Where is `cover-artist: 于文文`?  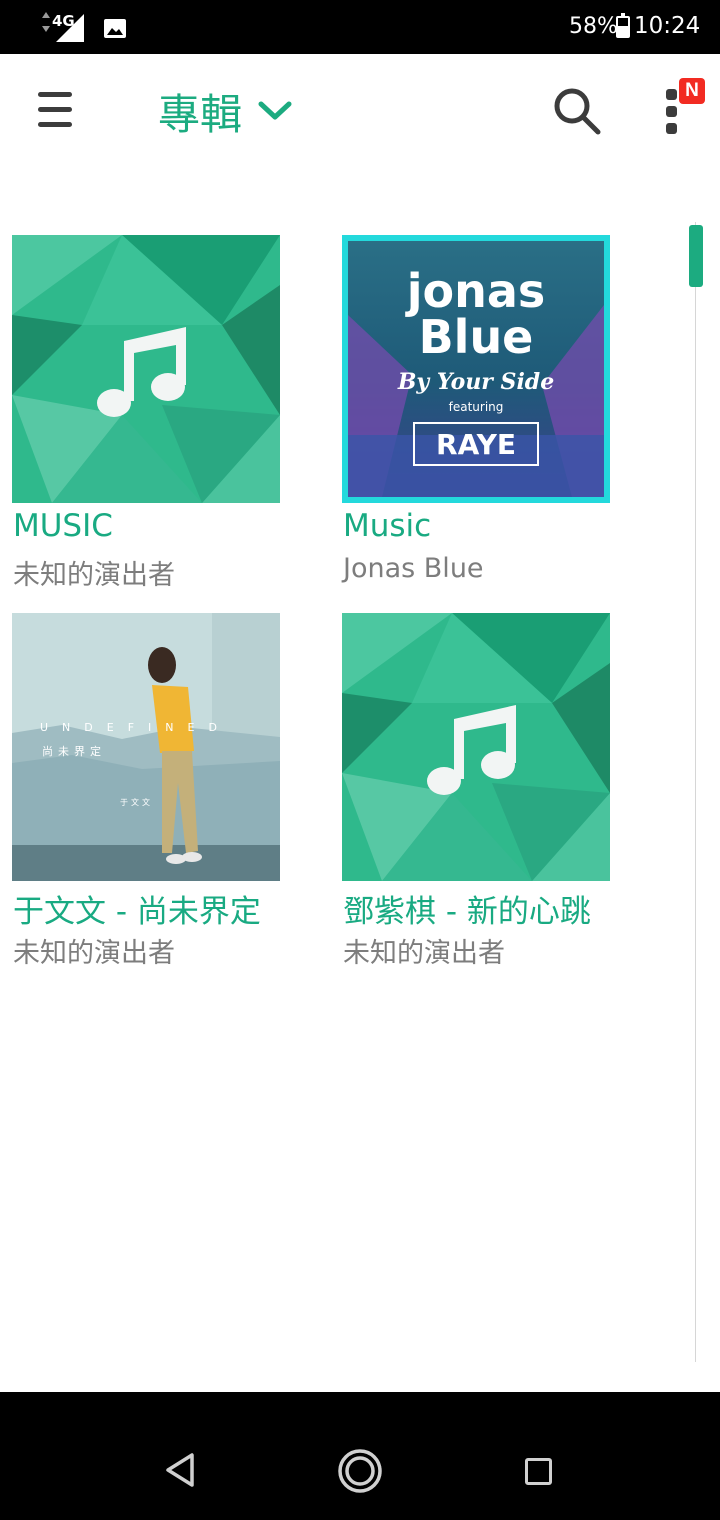 cover-artist: 于文文 is located at coordinates (136, 802).